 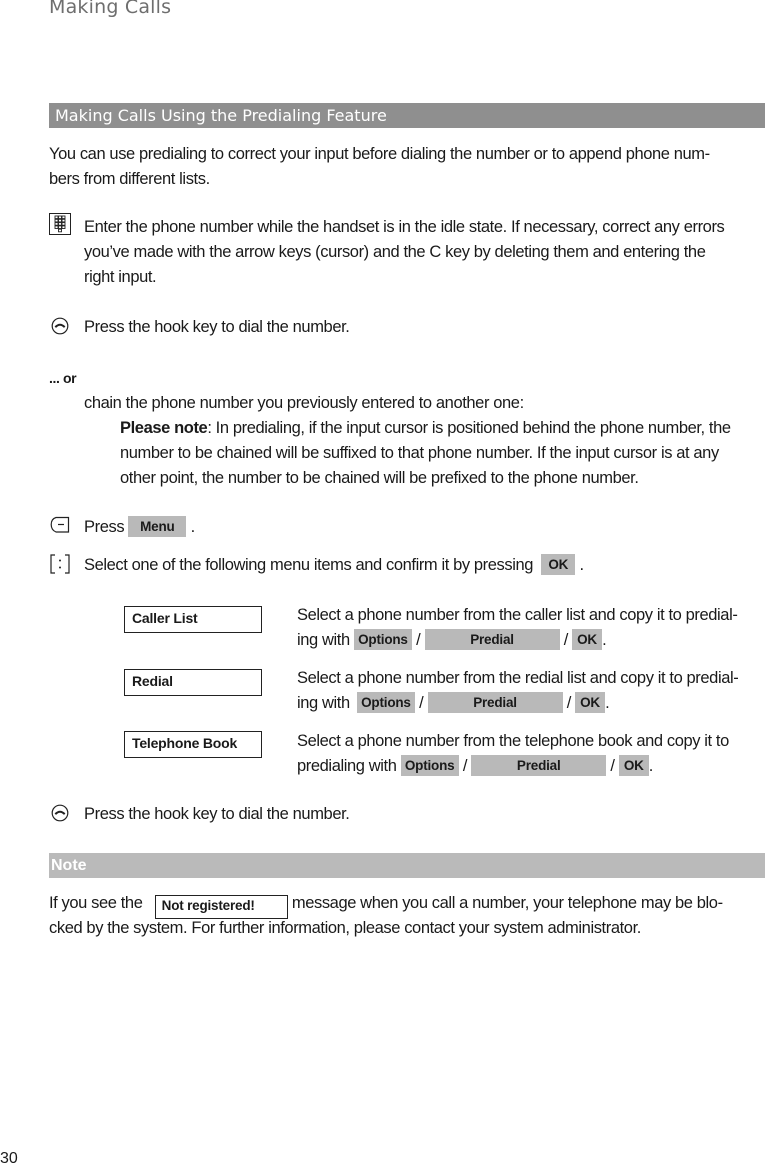 What do you see at coordinates (581, 565) in the screenshot?
I see `select-item-suffix: .` at bounding box center [581, 565].